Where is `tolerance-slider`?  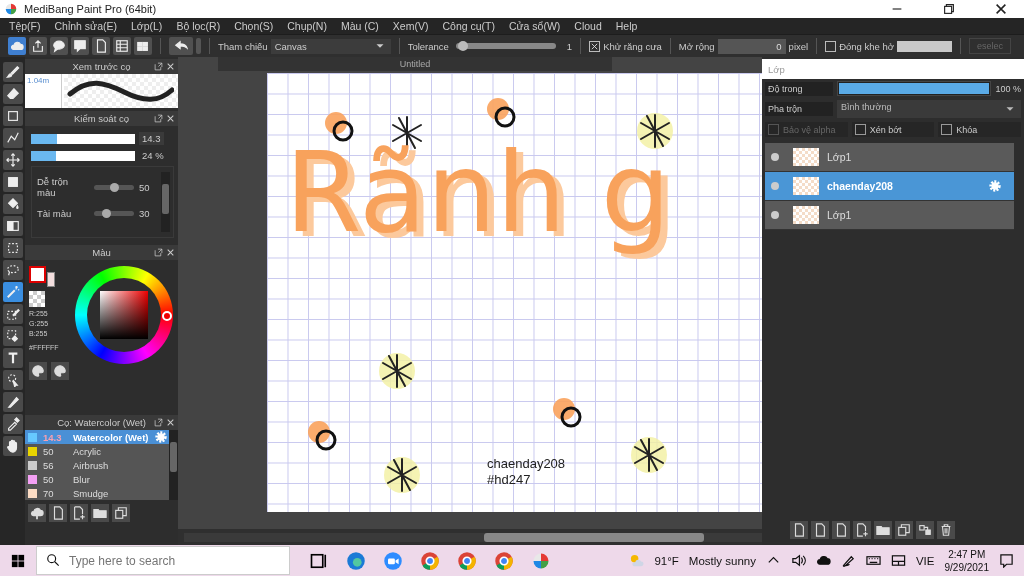 tolerance-slider is located at coordinates (505, 46).